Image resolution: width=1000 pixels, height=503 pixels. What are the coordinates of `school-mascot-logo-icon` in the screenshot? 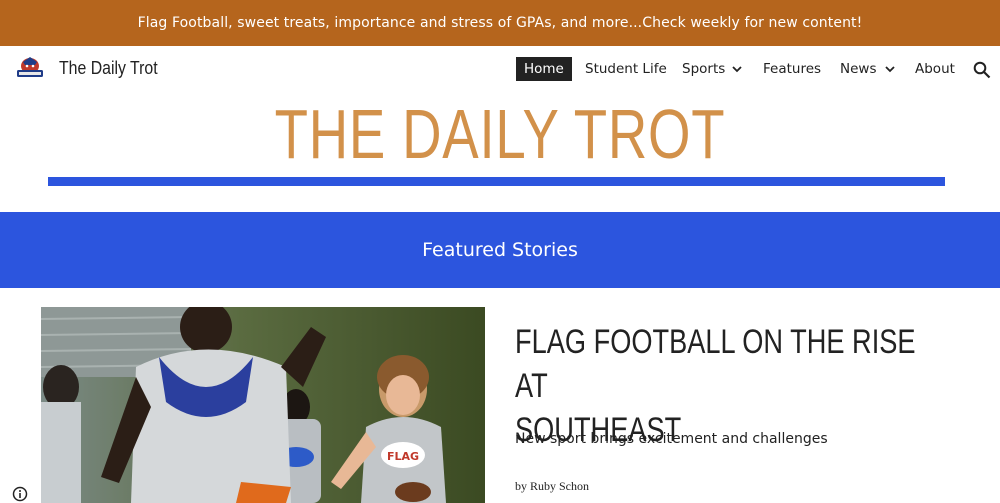 It's located at (30, 68).